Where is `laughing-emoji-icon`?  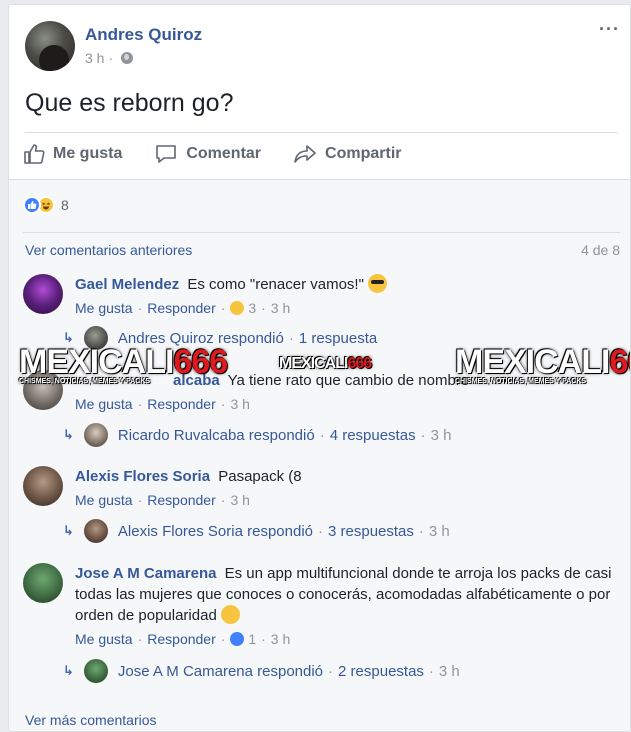
laughing-emoji-icon is located at coordinates (230, 614).